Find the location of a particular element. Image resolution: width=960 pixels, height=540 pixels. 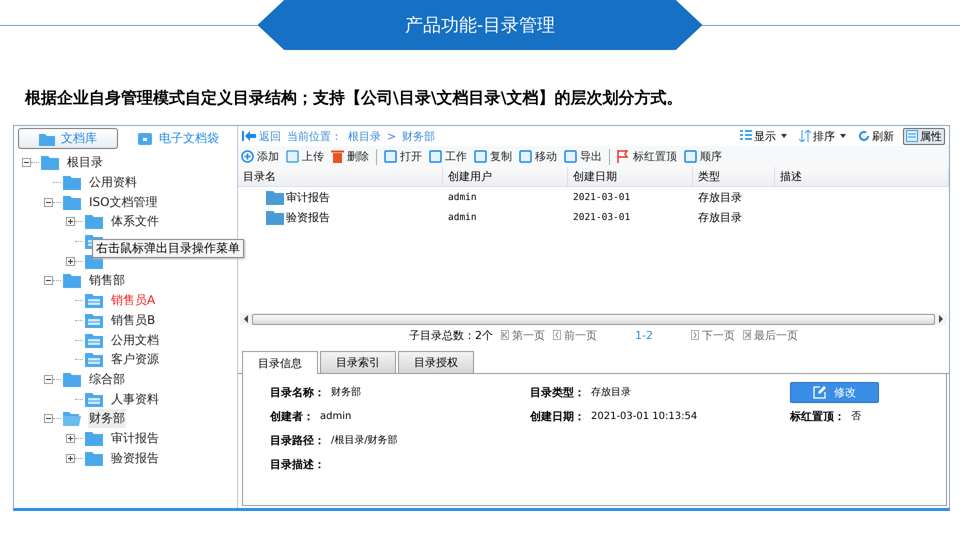

open-folder-icon is located at coordinates (72, 418).